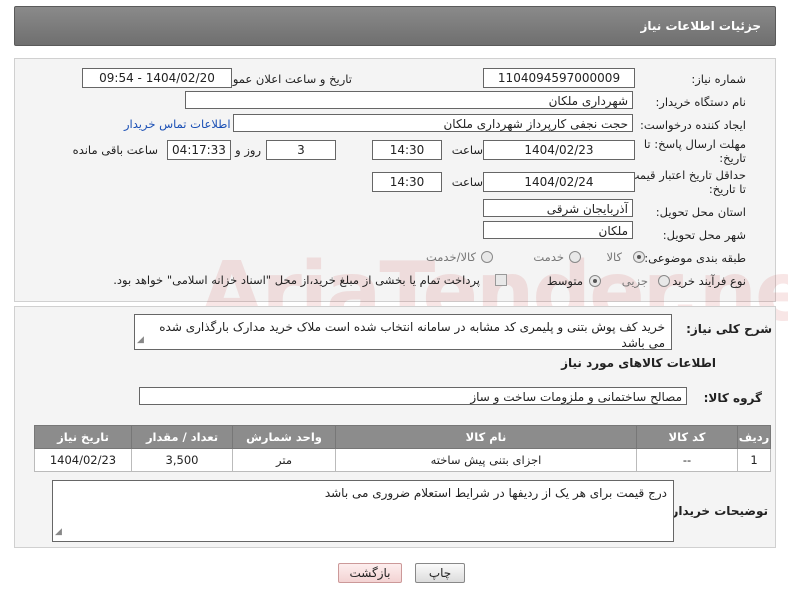  Describe the element at coordinates (413, 396) in the screenshot. I see `goods-group-field: مصالح ساختمانی و ملزومات ساخت و ساز` at that location.